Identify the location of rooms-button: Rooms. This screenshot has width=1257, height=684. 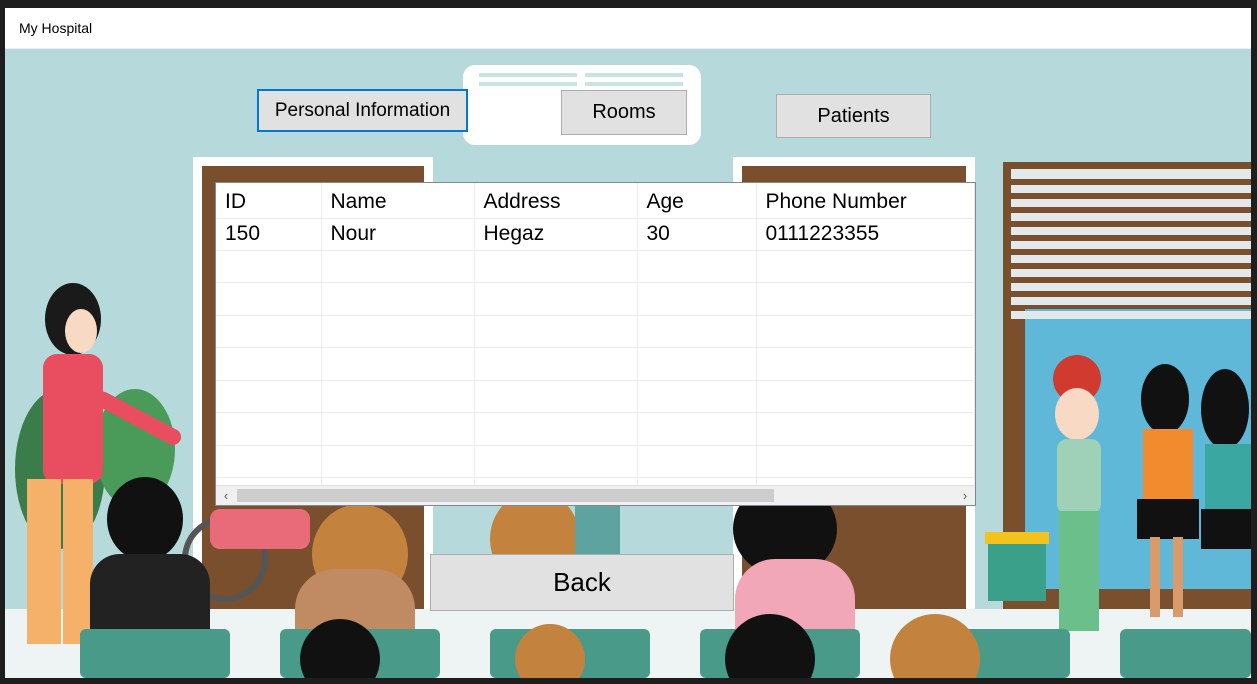
(624, 112).